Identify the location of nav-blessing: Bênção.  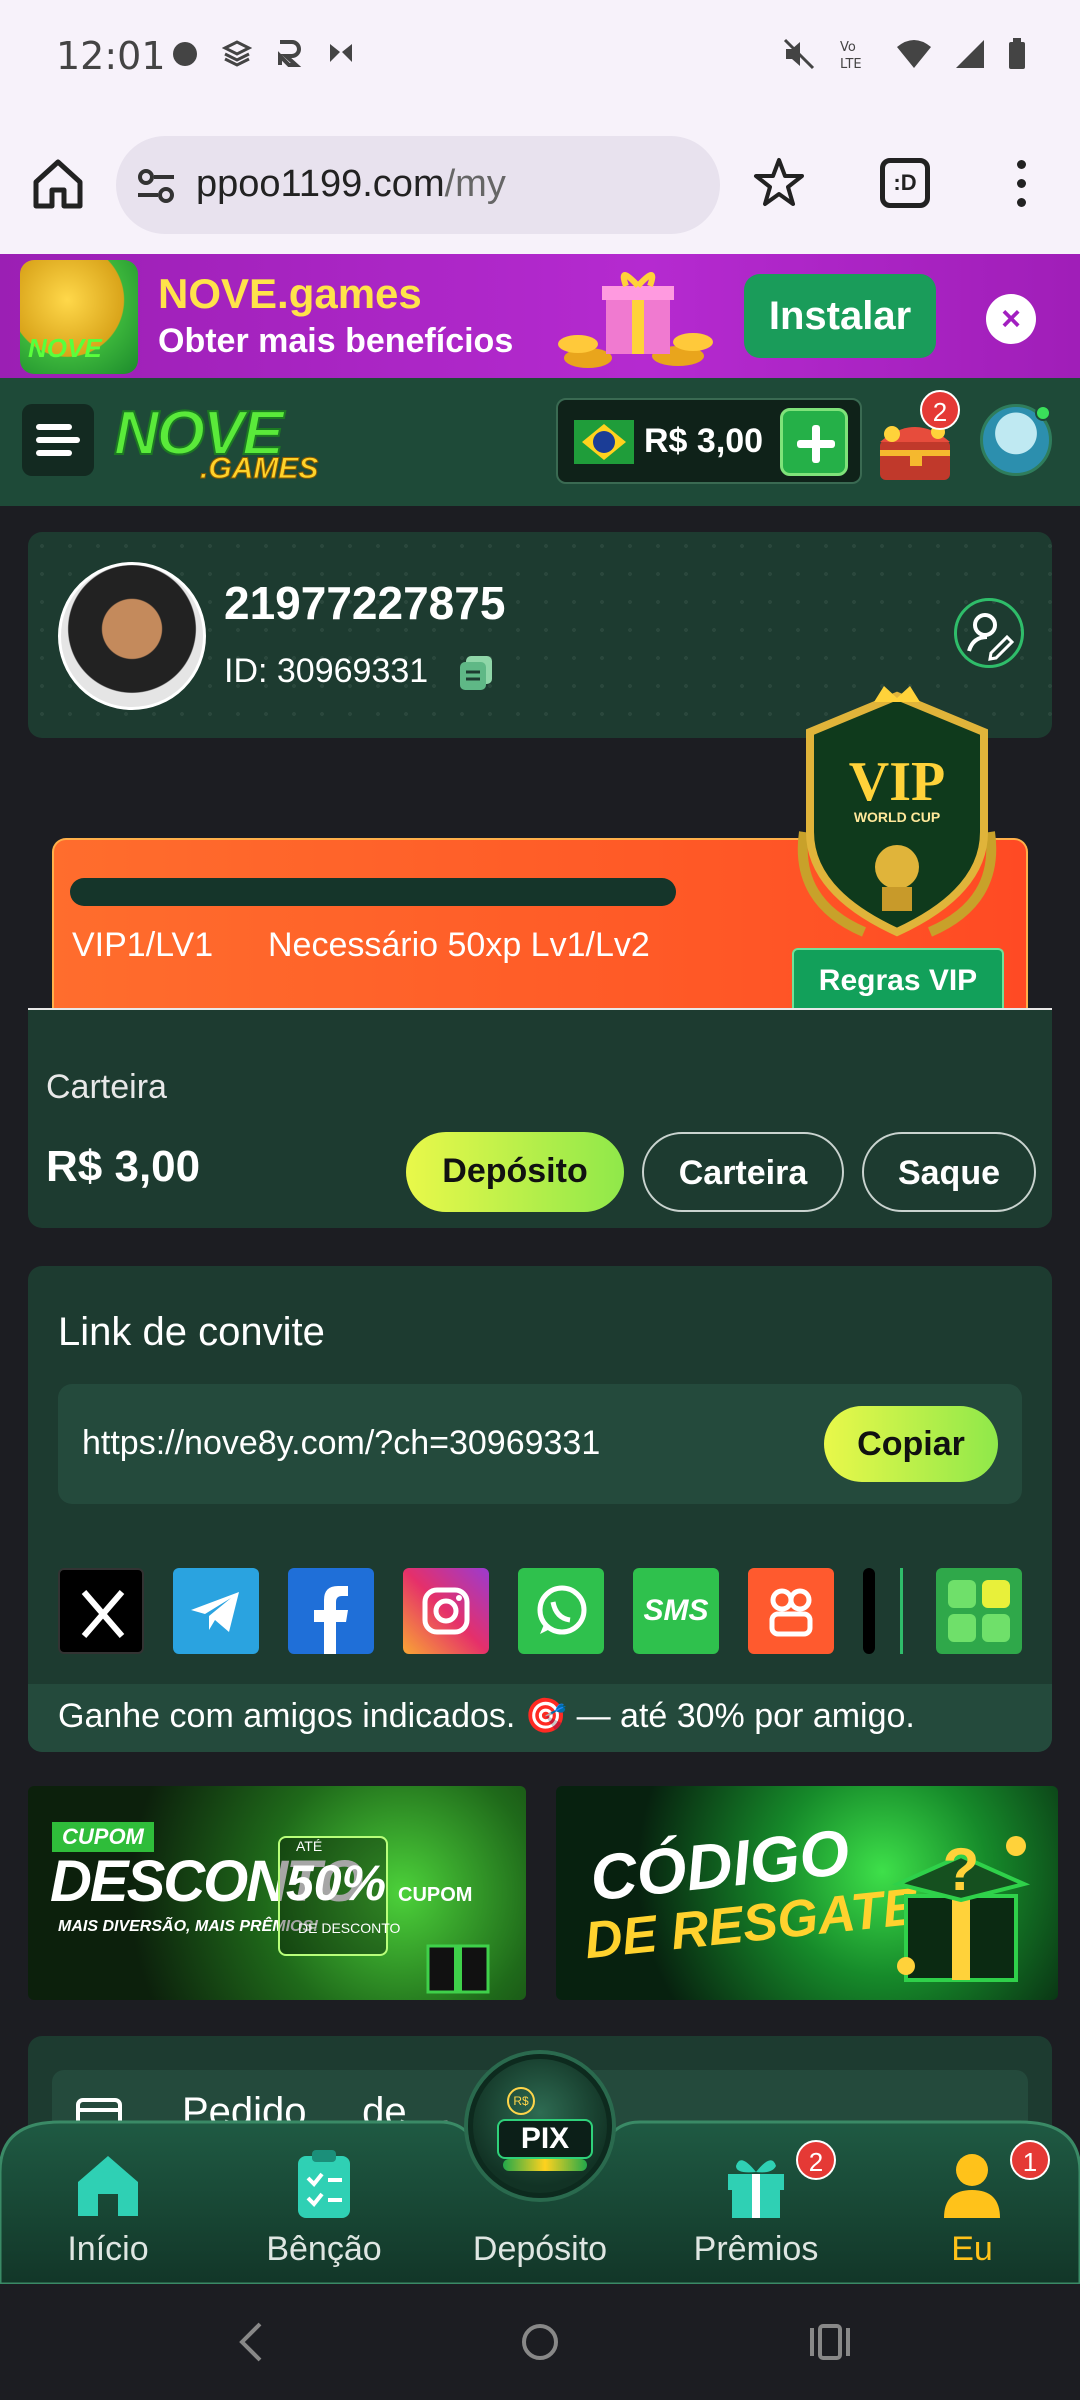
(324, 2213).